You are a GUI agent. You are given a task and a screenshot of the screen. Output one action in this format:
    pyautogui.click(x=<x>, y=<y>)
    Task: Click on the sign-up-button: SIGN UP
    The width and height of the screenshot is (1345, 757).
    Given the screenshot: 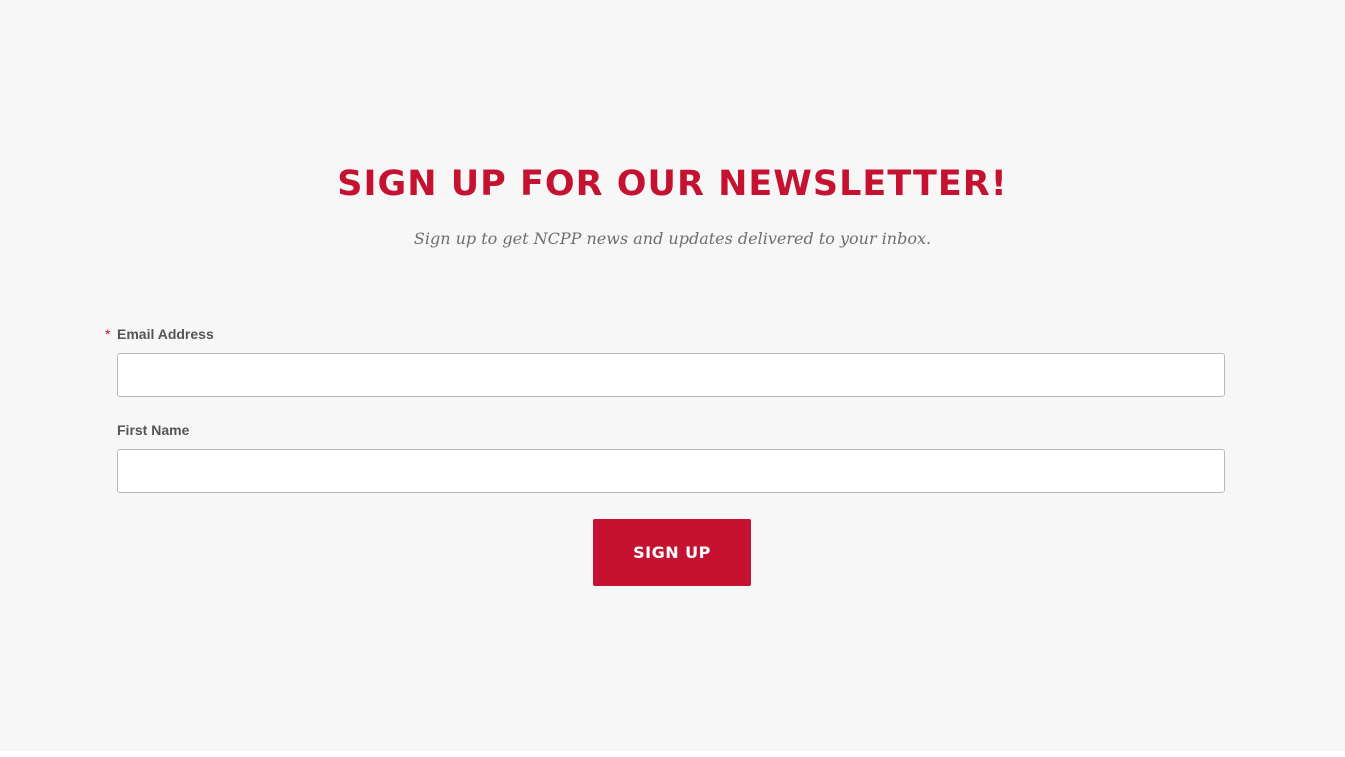 What is the action you would take?
    pyautogui.click(x=672, y=552)
    